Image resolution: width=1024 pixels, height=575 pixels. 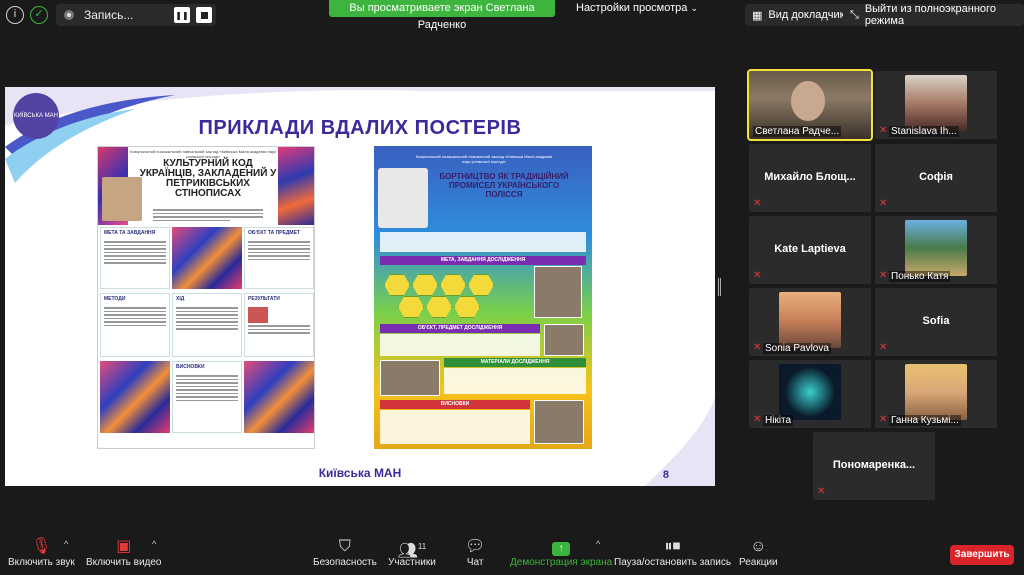 I want to click on poster-section-bar: ВИСНОВКИ, so click(x=455, y=404).